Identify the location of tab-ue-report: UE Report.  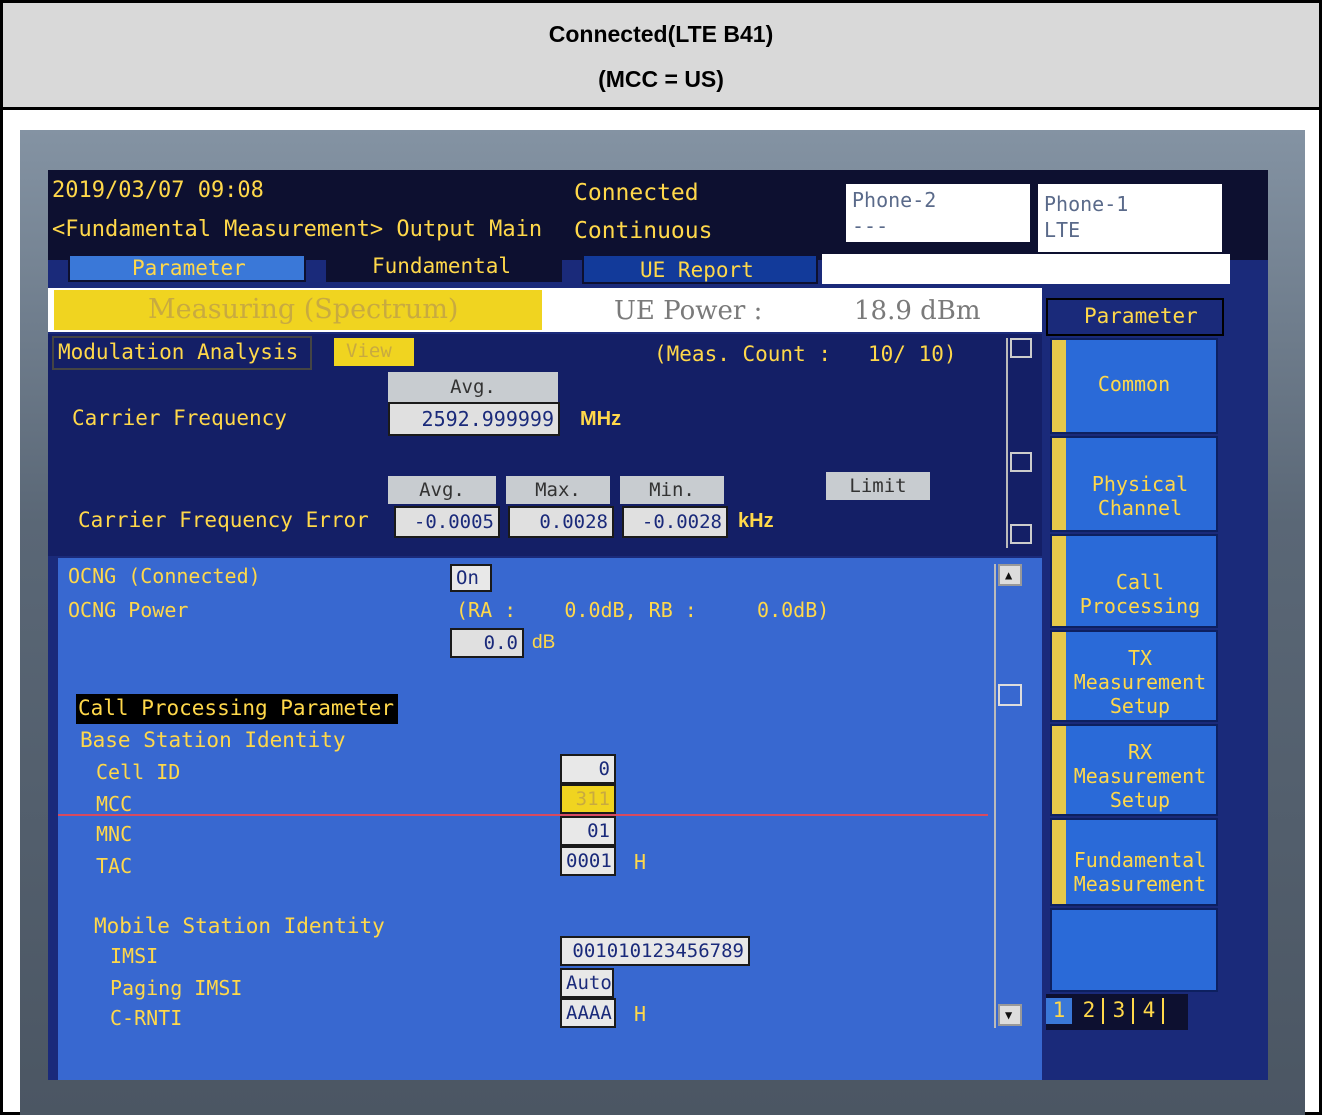
(700, 269).